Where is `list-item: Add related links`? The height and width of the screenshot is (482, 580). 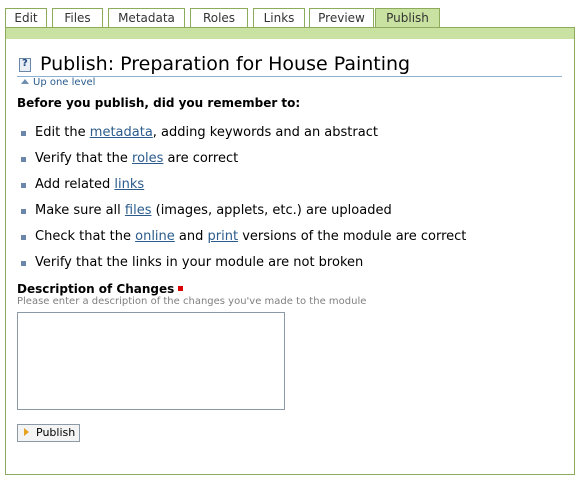 list-item: Add related links is located at coordinates (243, 189).